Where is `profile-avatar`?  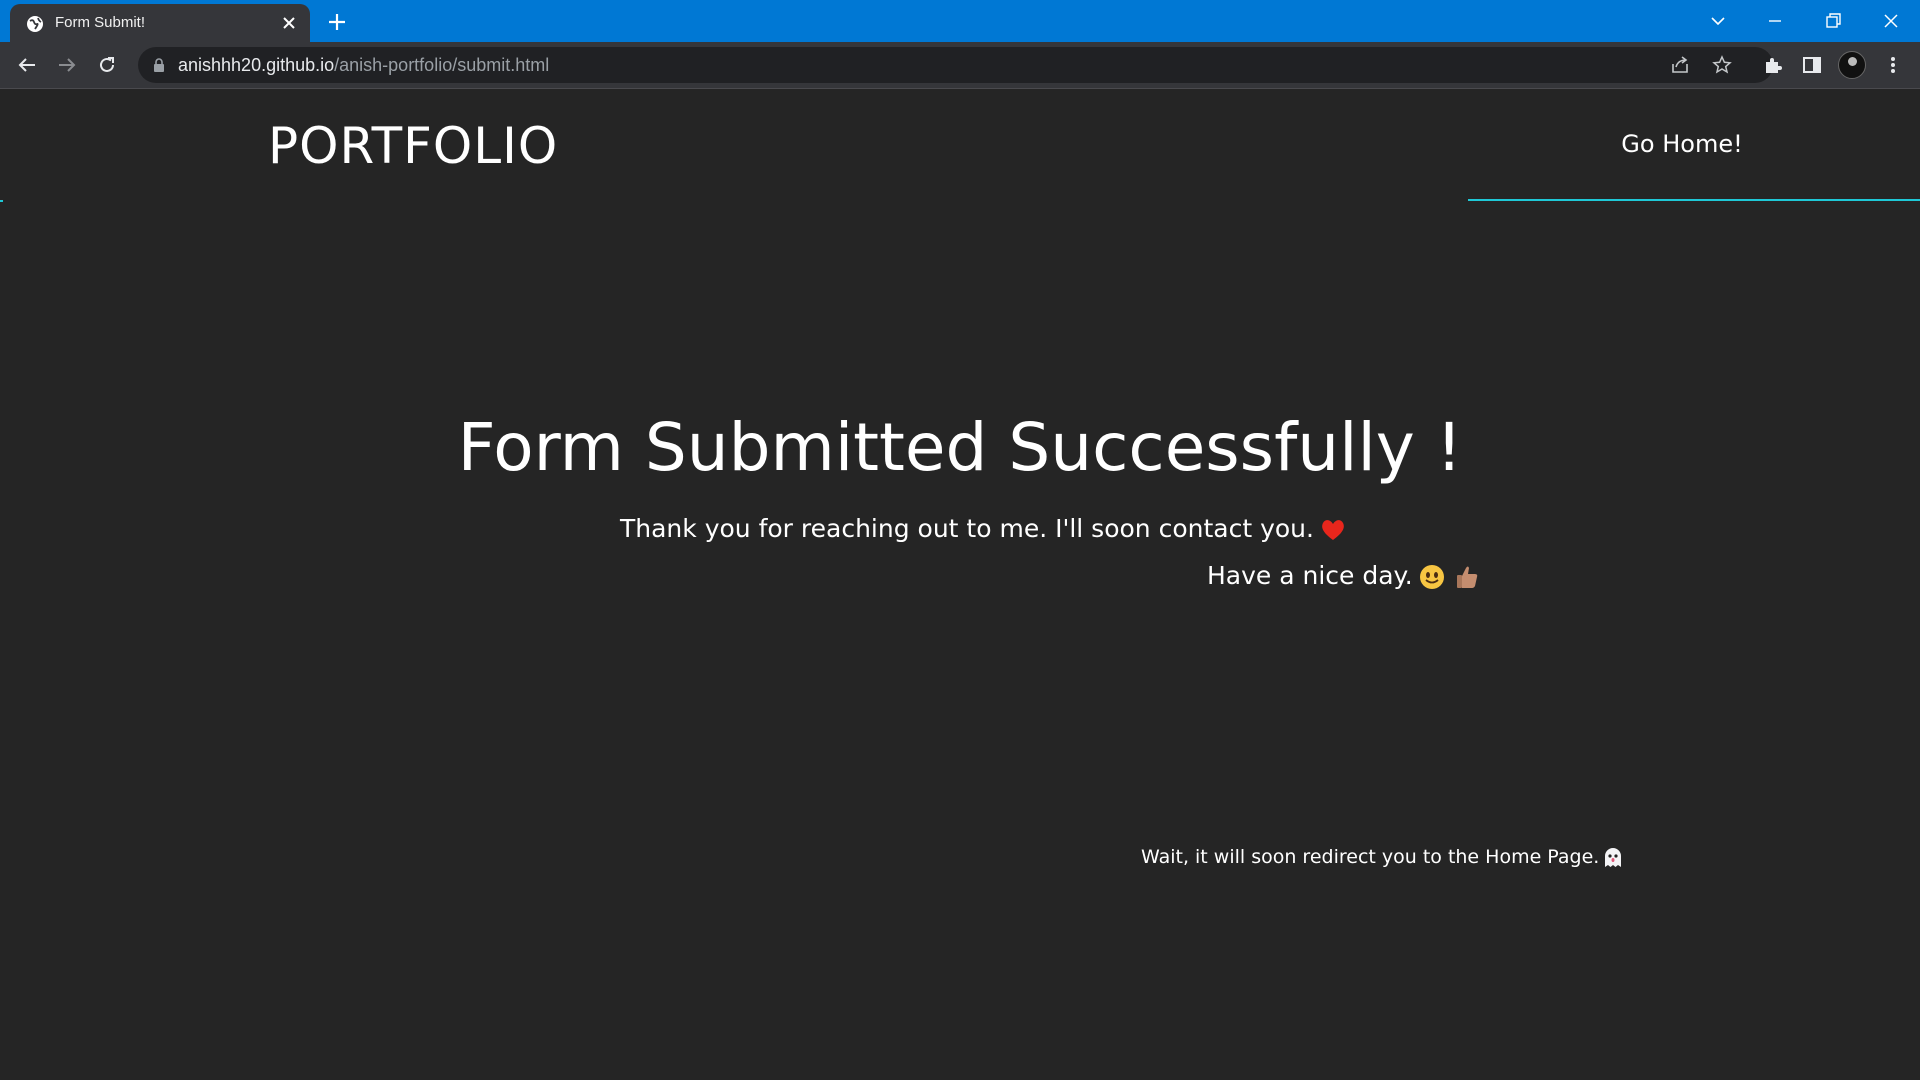
profile-avatar is located at coordinates (1852, 65).